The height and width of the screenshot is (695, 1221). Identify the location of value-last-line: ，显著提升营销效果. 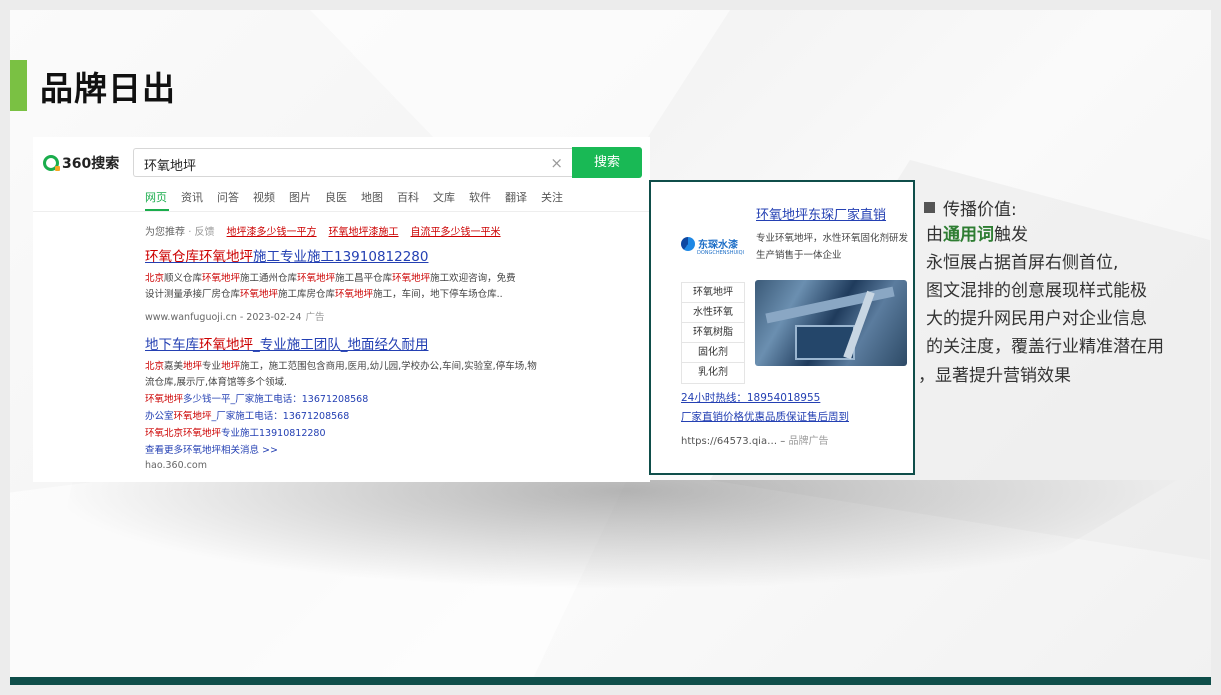
(994, 376).